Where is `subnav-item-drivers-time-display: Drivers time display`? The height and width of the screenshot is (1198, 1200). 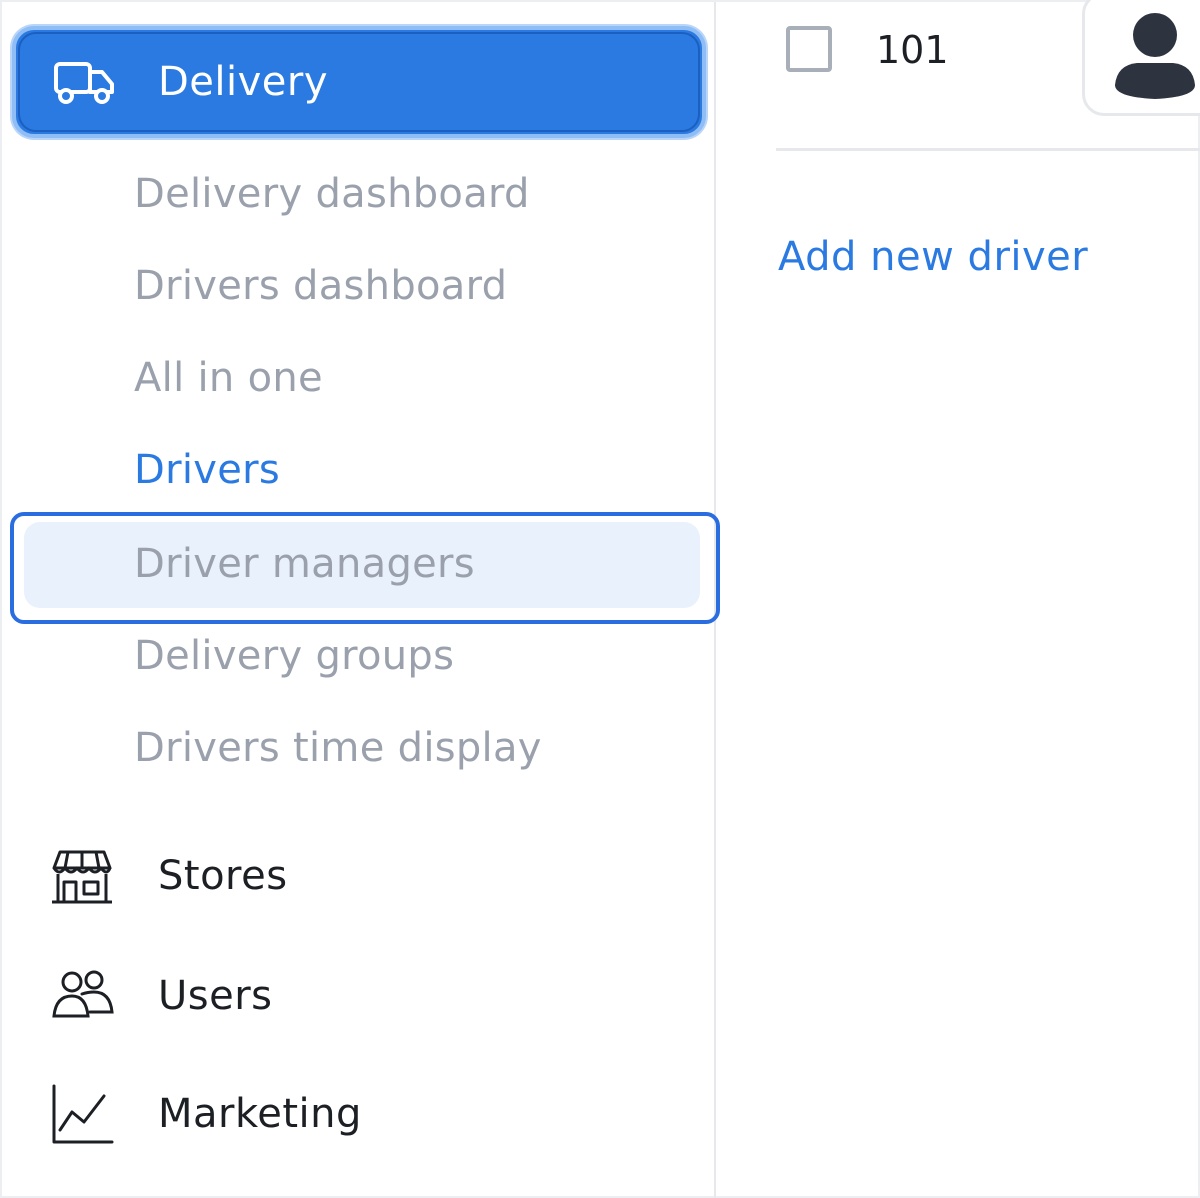
subnav-item-drivers-time-display: Drivers time display is located at coordinates (338, 748).